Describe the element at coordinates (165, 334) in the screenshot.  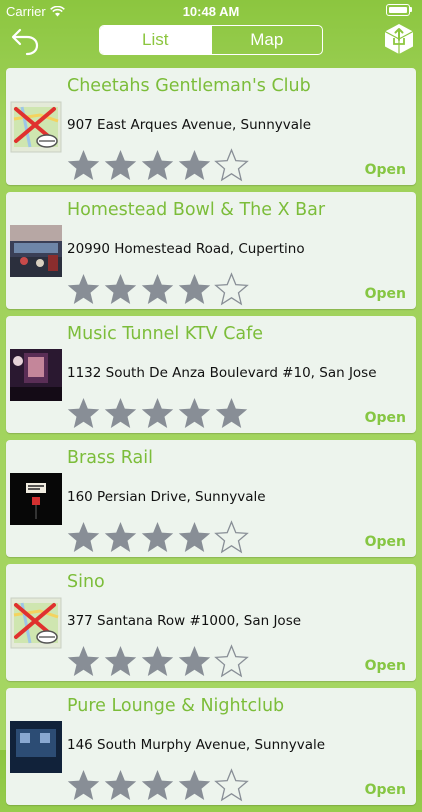
I see `venue-name: Music Tunnel KTV Cafe` at that location.